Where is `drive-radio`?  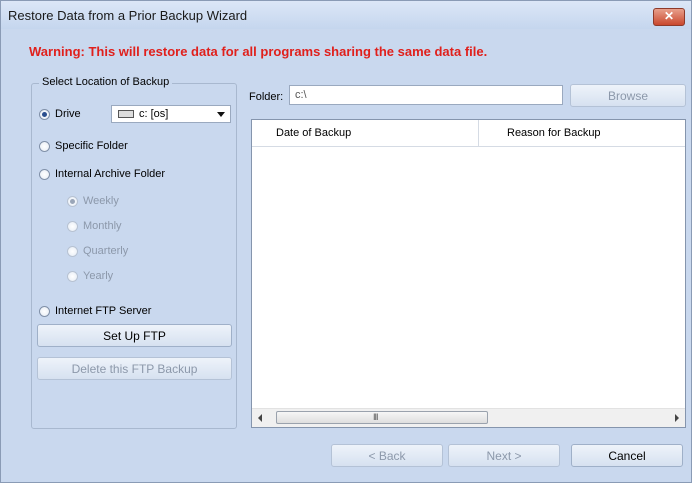 drive-radio is located at coordinates (44, 114).